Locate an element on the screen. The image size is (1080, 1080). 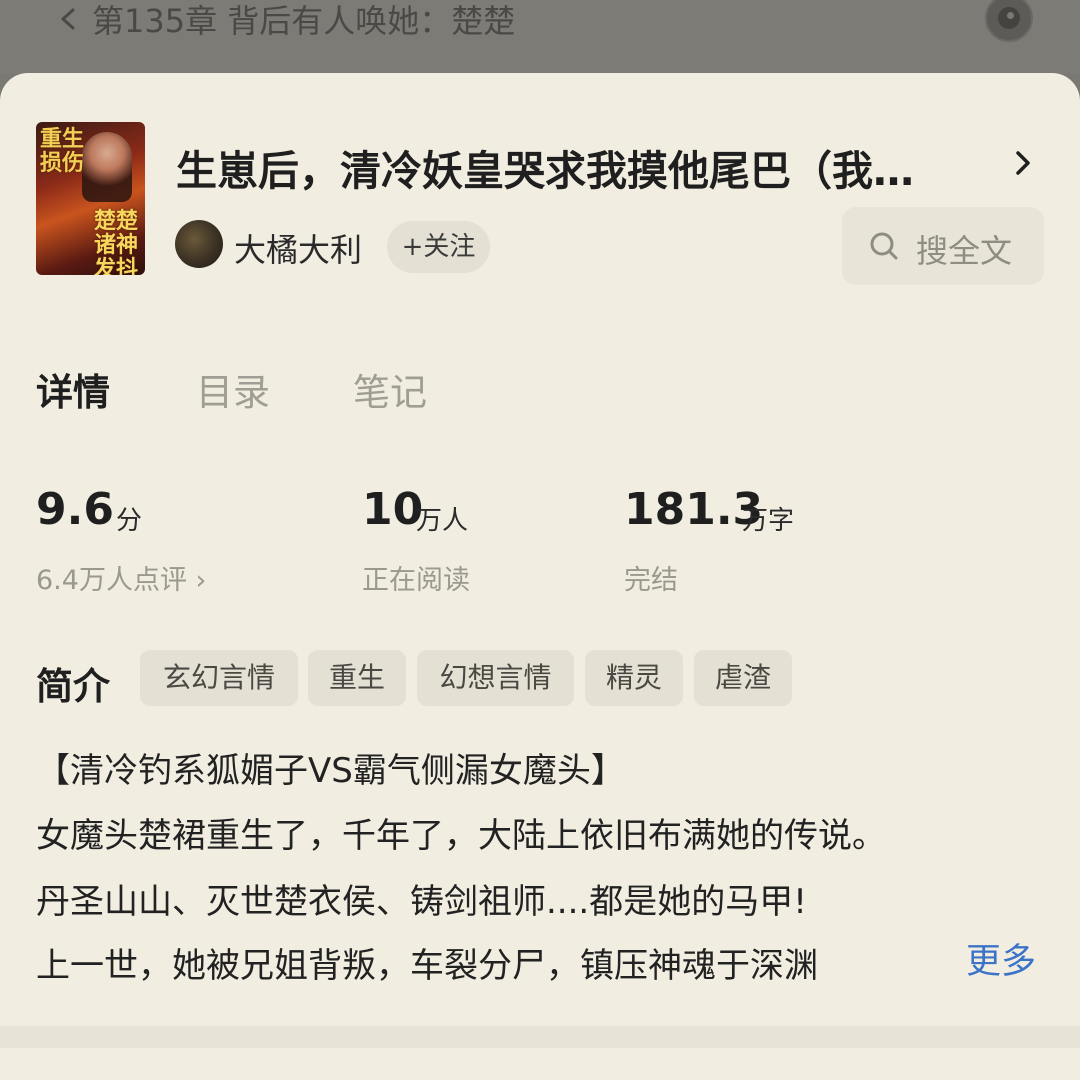
author-avatar is located at coordinates (199, 244).